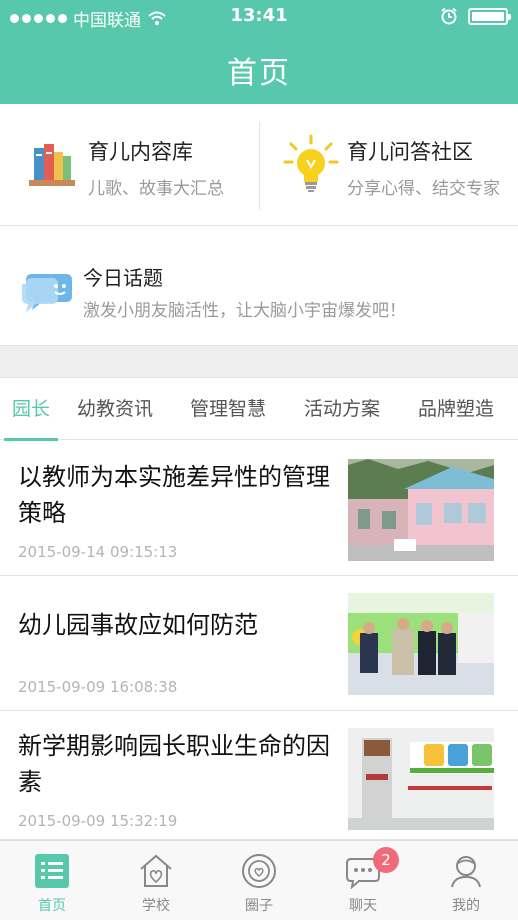 The image size is (518, 920). What do you see at coordinates (456, 409) in the screenshot?
I see `tab-brand-building: 品牌塑造` at bounding box center [456, 409].